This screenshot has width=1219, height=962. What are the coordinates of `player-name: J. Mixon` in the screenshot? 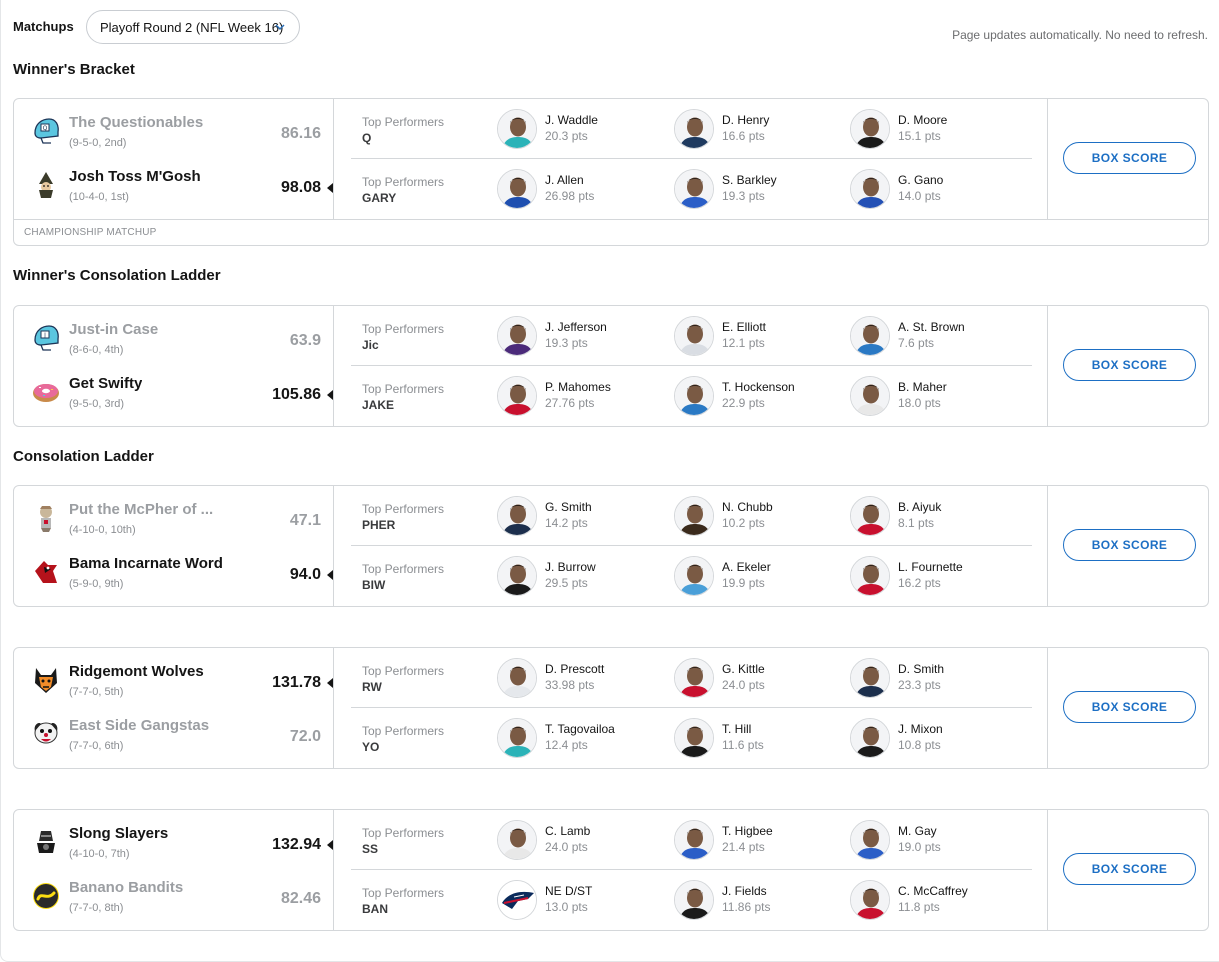 It's located at (920, 729).